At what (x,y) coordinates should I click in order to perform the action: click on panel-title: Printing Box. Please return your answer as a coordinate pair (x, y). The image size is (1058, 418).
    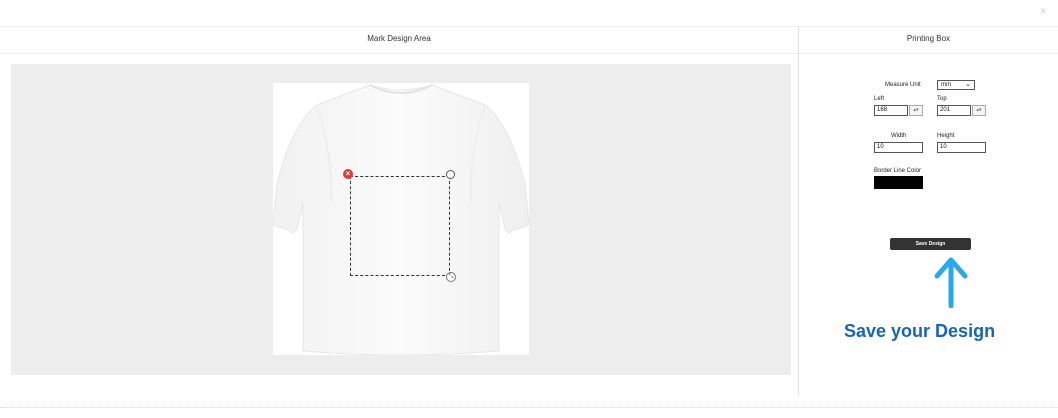
    Looking at the image, I should click on (928, 38).